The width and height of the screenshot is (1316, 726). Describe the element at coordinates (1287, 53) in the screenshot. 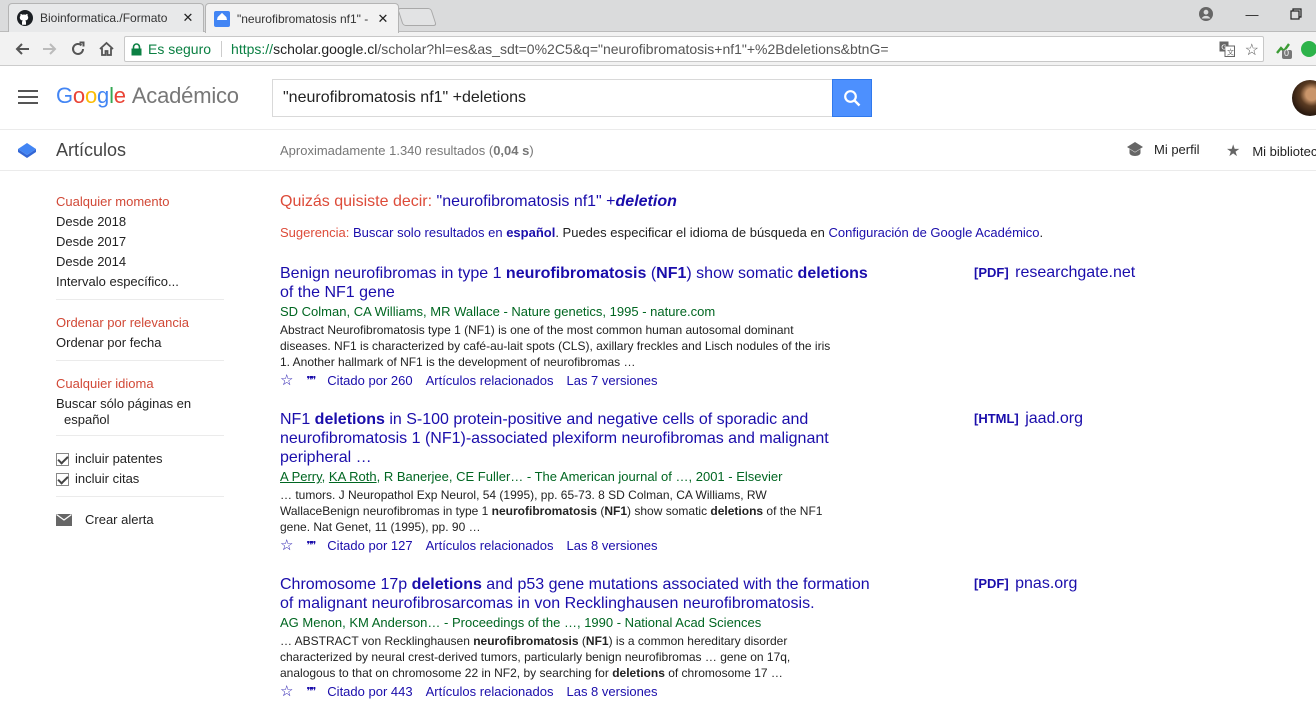

I see `extension-badge: 0` at that location.